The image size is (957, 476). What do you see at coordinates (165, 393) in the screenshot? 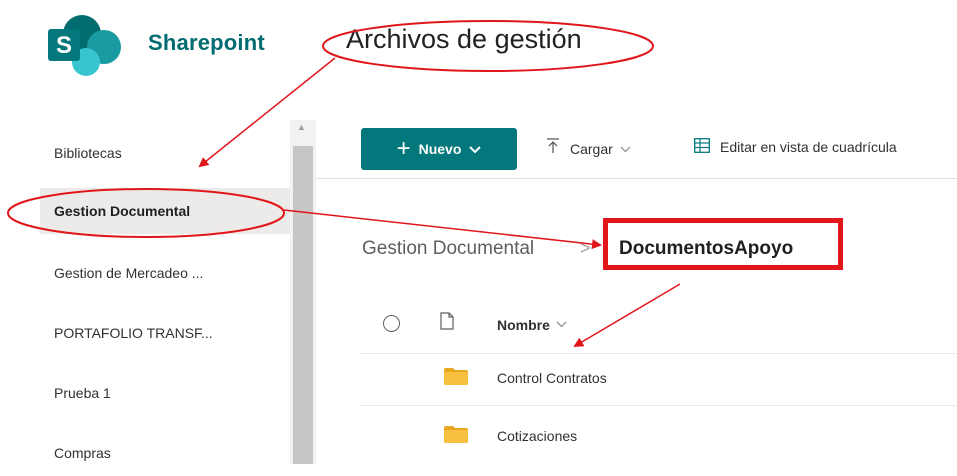
I see `sidebar-item-prueba-1: Prueba 1` at bounding box center [165, 393].